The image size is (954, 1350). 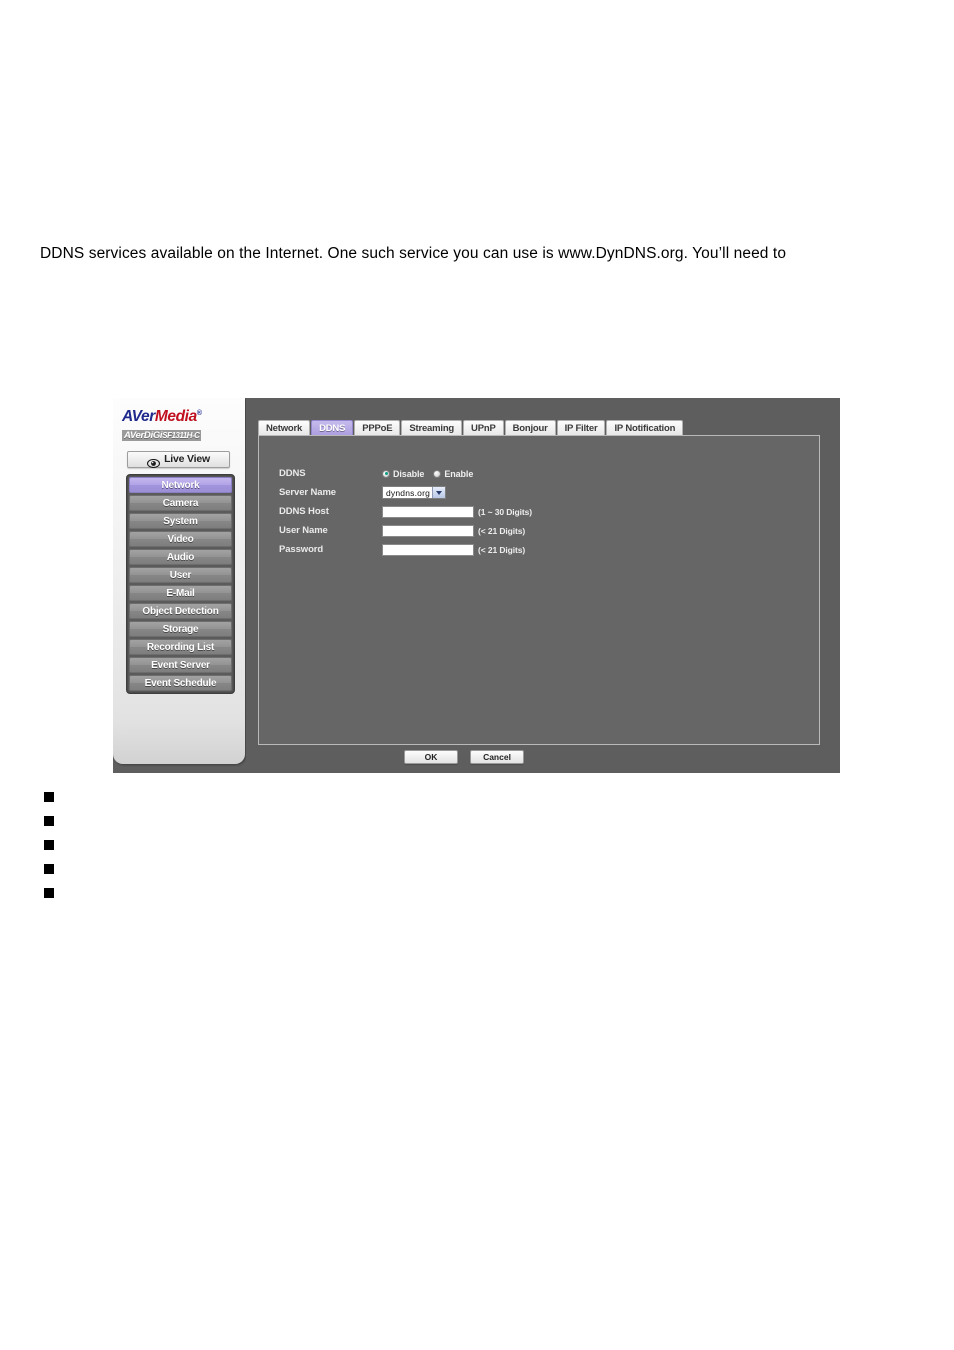 I want to click on form-row-password: Password (< 21 Digits), so click(x=539, y=549).